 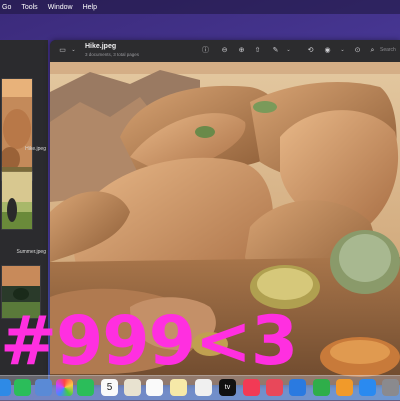 What do you see at coordinates (342, 50) in the screenshot?
I see `highlight-chevron-icon: ⌄` at bounding box center [342, 50].